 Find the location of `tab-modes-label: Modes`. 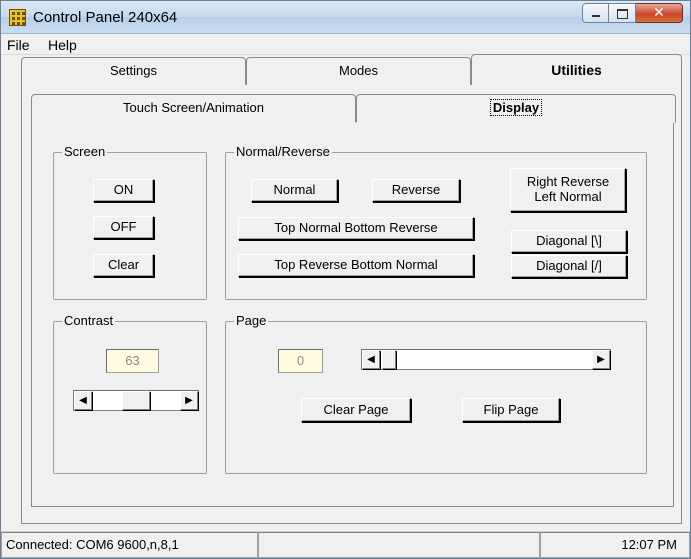

tab-modes-label: Modes is located at coordinates (358, 70).